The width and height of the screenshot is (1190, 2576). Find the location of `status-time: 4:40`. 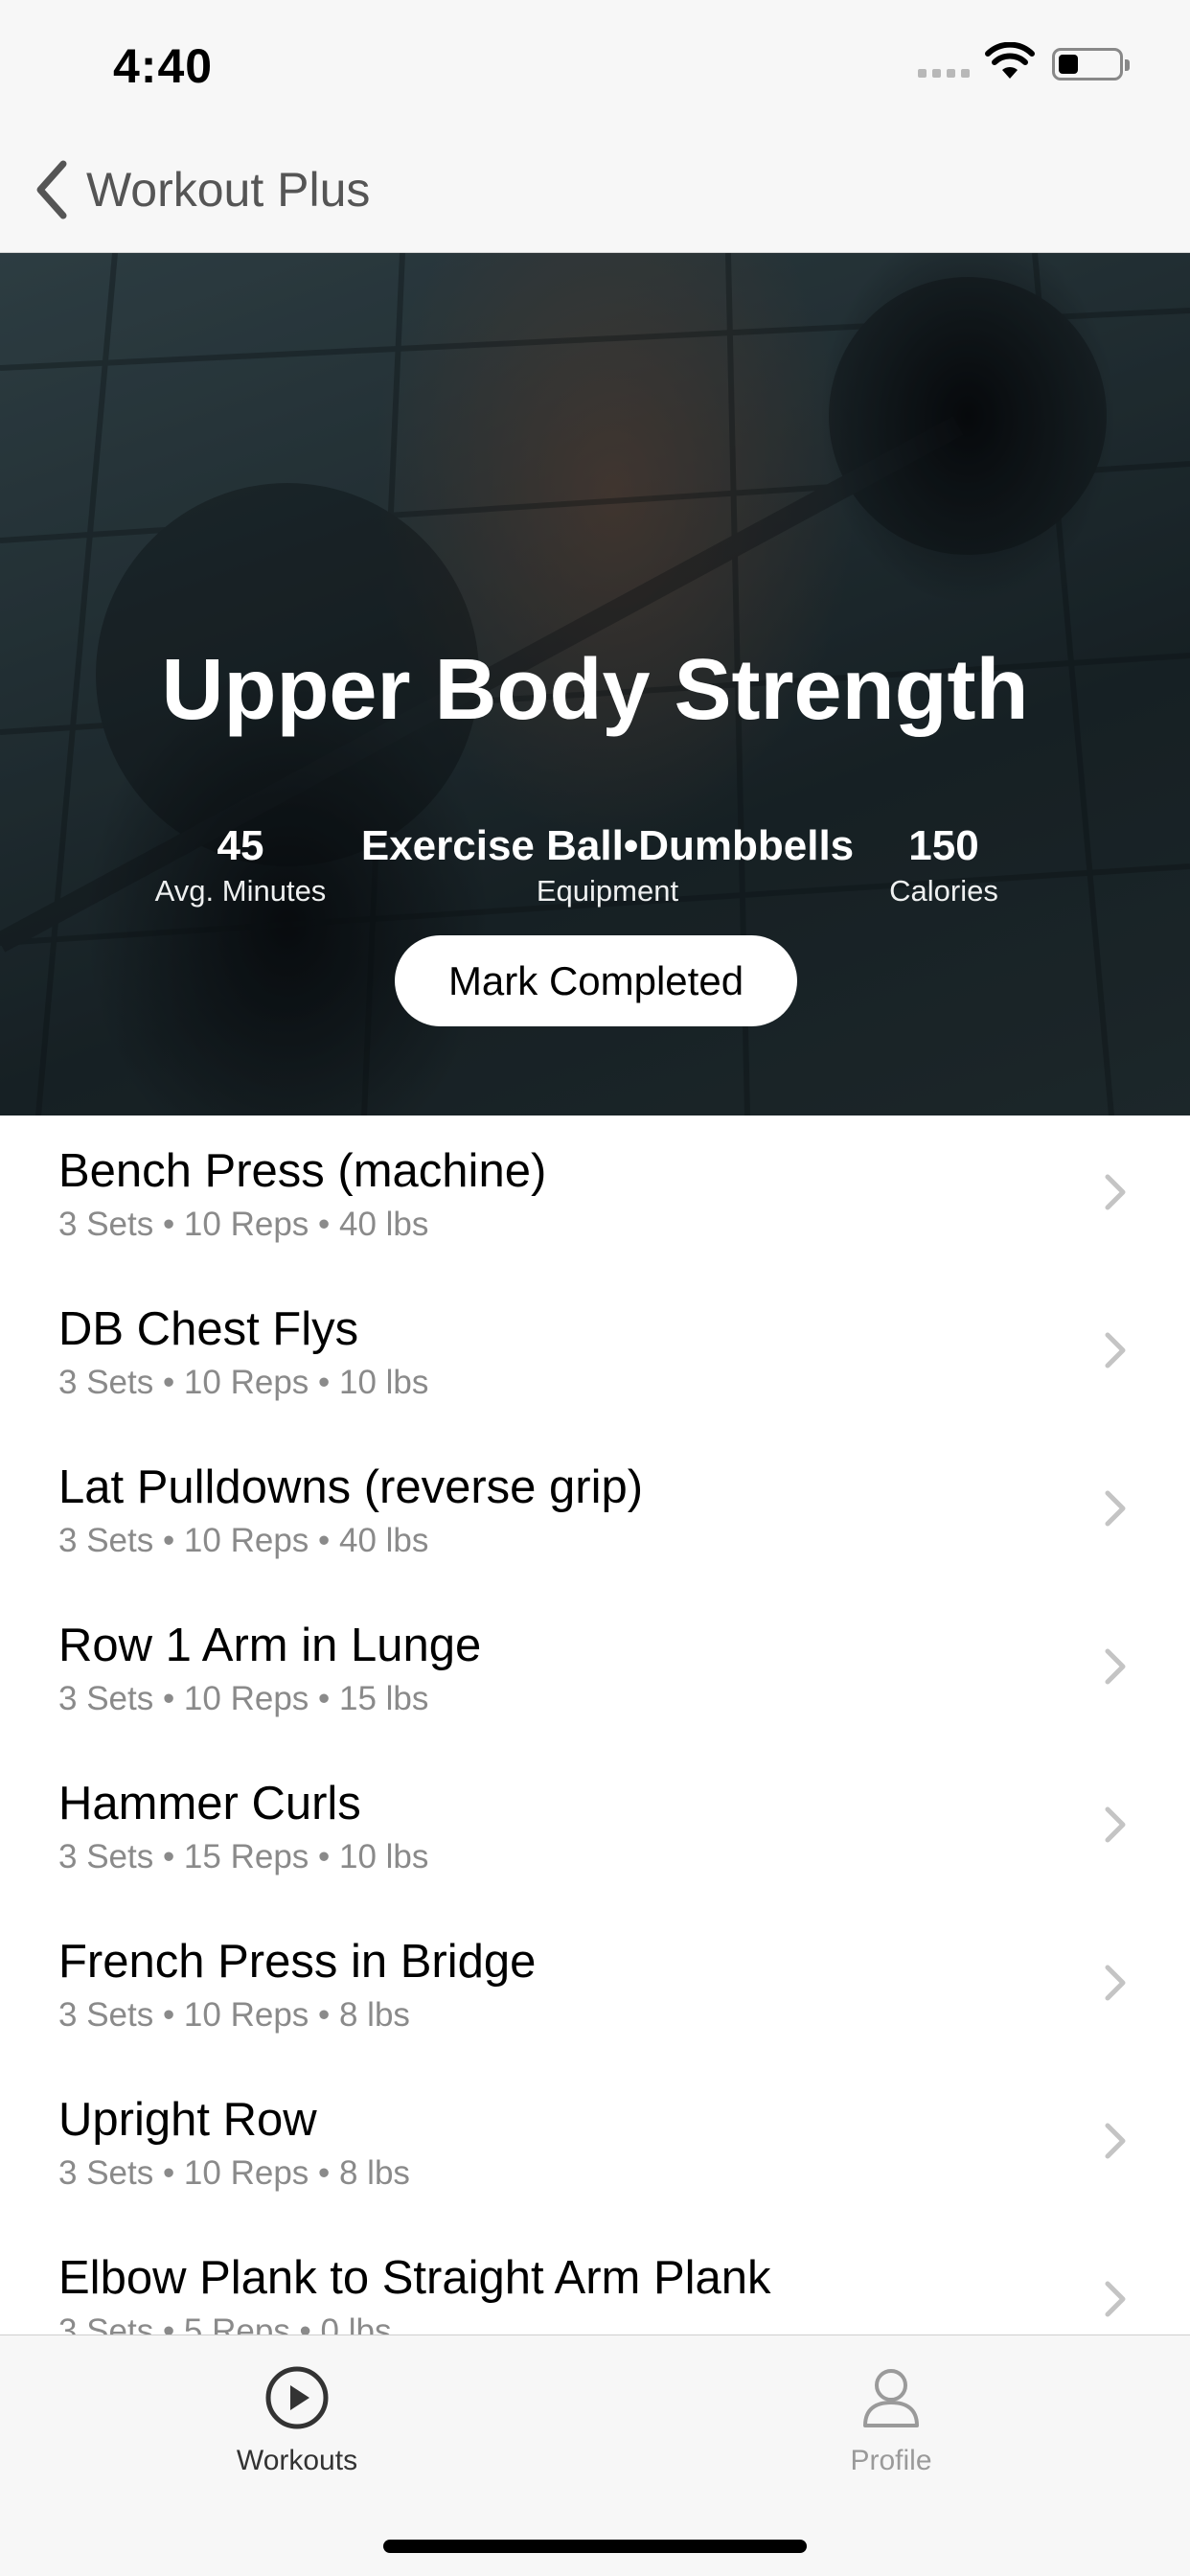

status-time: 4:40 is located at coordinates (163, 66).